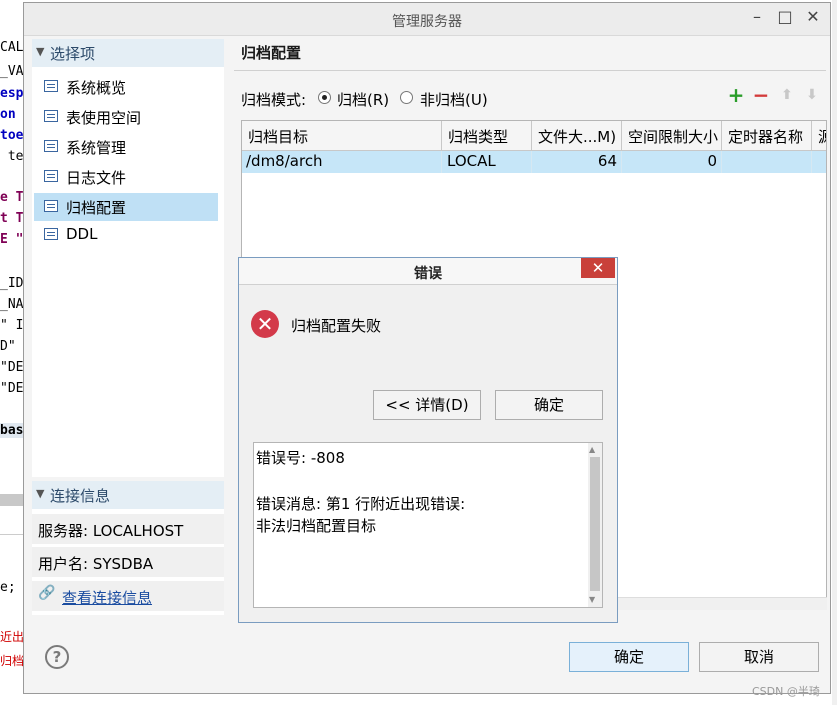 The width and height of the screenshot is (837, 705). Describe the element at coordinates (47, 593) in the screenshot. I see `connection-icon: 🔗` at that location.